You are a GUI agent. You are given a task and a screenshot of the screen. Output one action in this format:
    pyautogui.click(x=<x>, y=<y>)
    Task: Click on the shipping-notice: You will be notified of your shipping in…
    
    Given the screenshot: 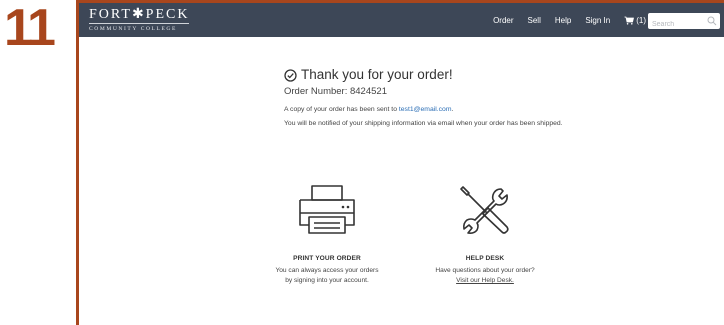 What is the action you would take?
    pyautogui.click(x=423, y=123)
    